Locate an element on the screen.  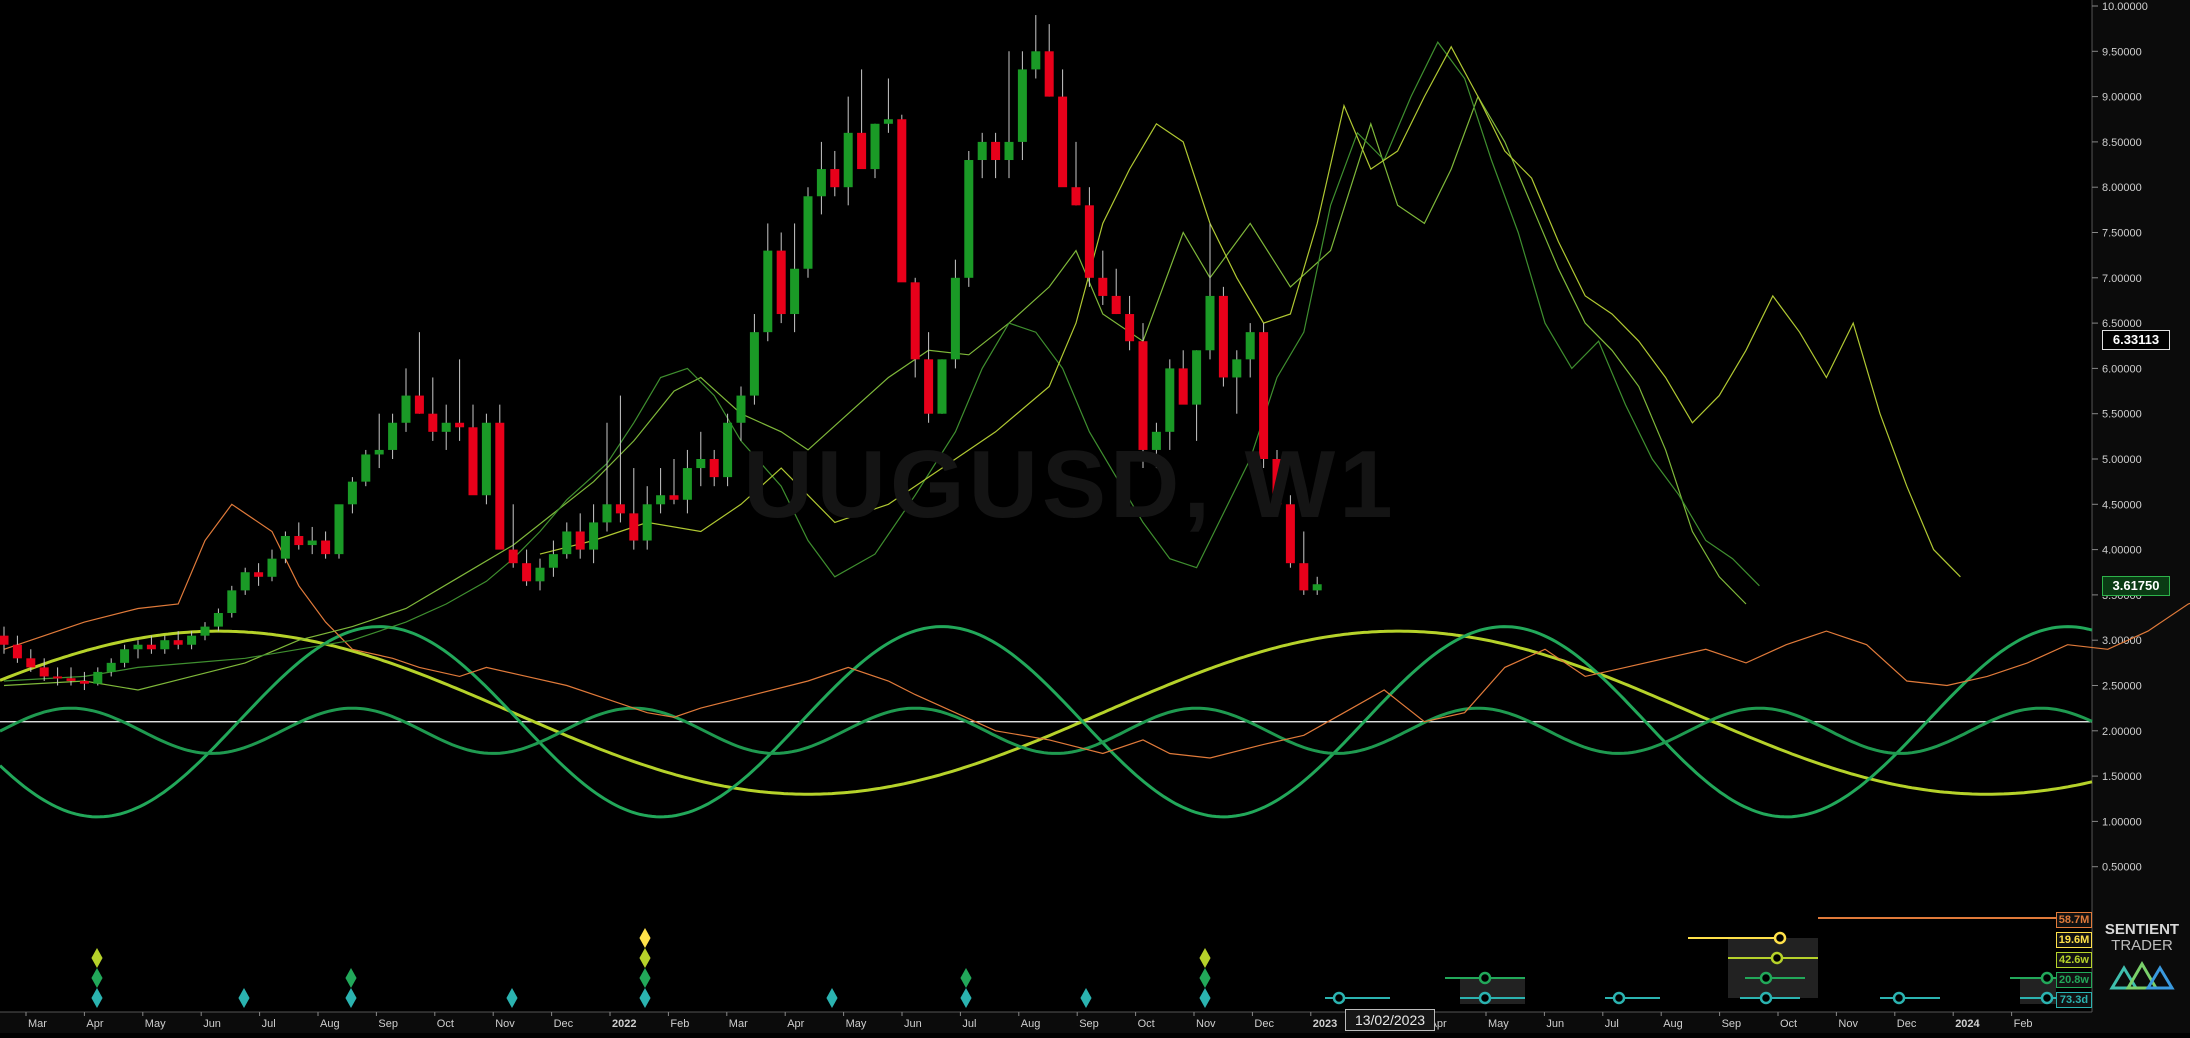
x-tick-label: 2023 is located at coordinates (1325, 1024).